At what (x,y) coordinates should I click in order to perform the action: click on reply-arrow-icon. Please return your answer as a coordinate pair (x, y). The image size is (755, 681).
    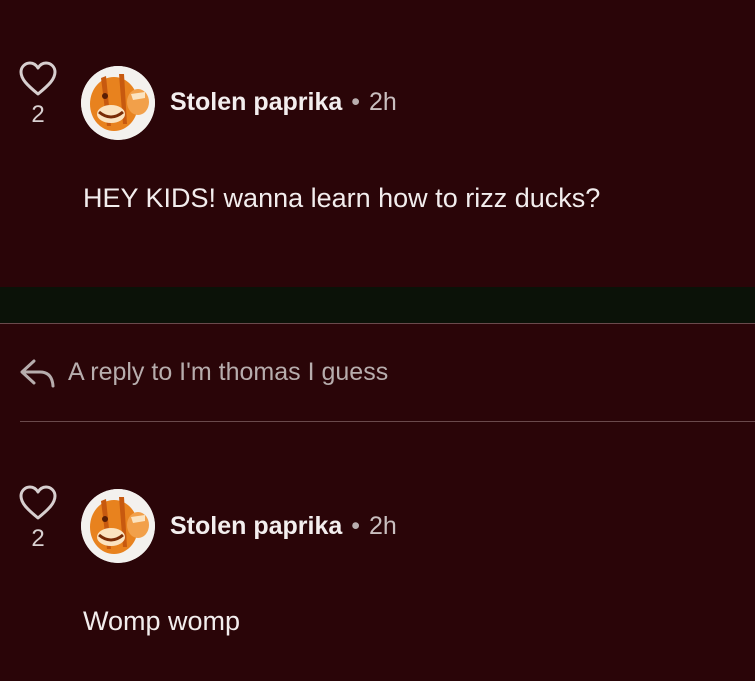
    Looking at the image, I should click on (37, 373).